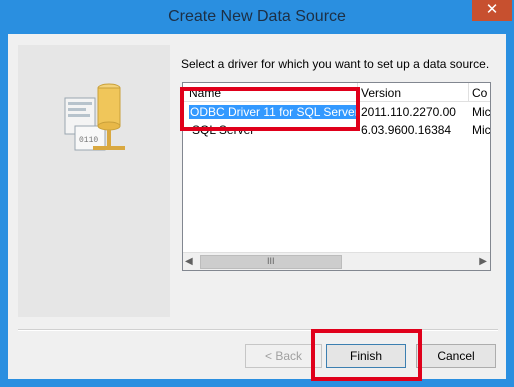 The width and height of the screenshot is (514, 387). I want to click on scroll-left-icon: ◀, so click(189, 261).